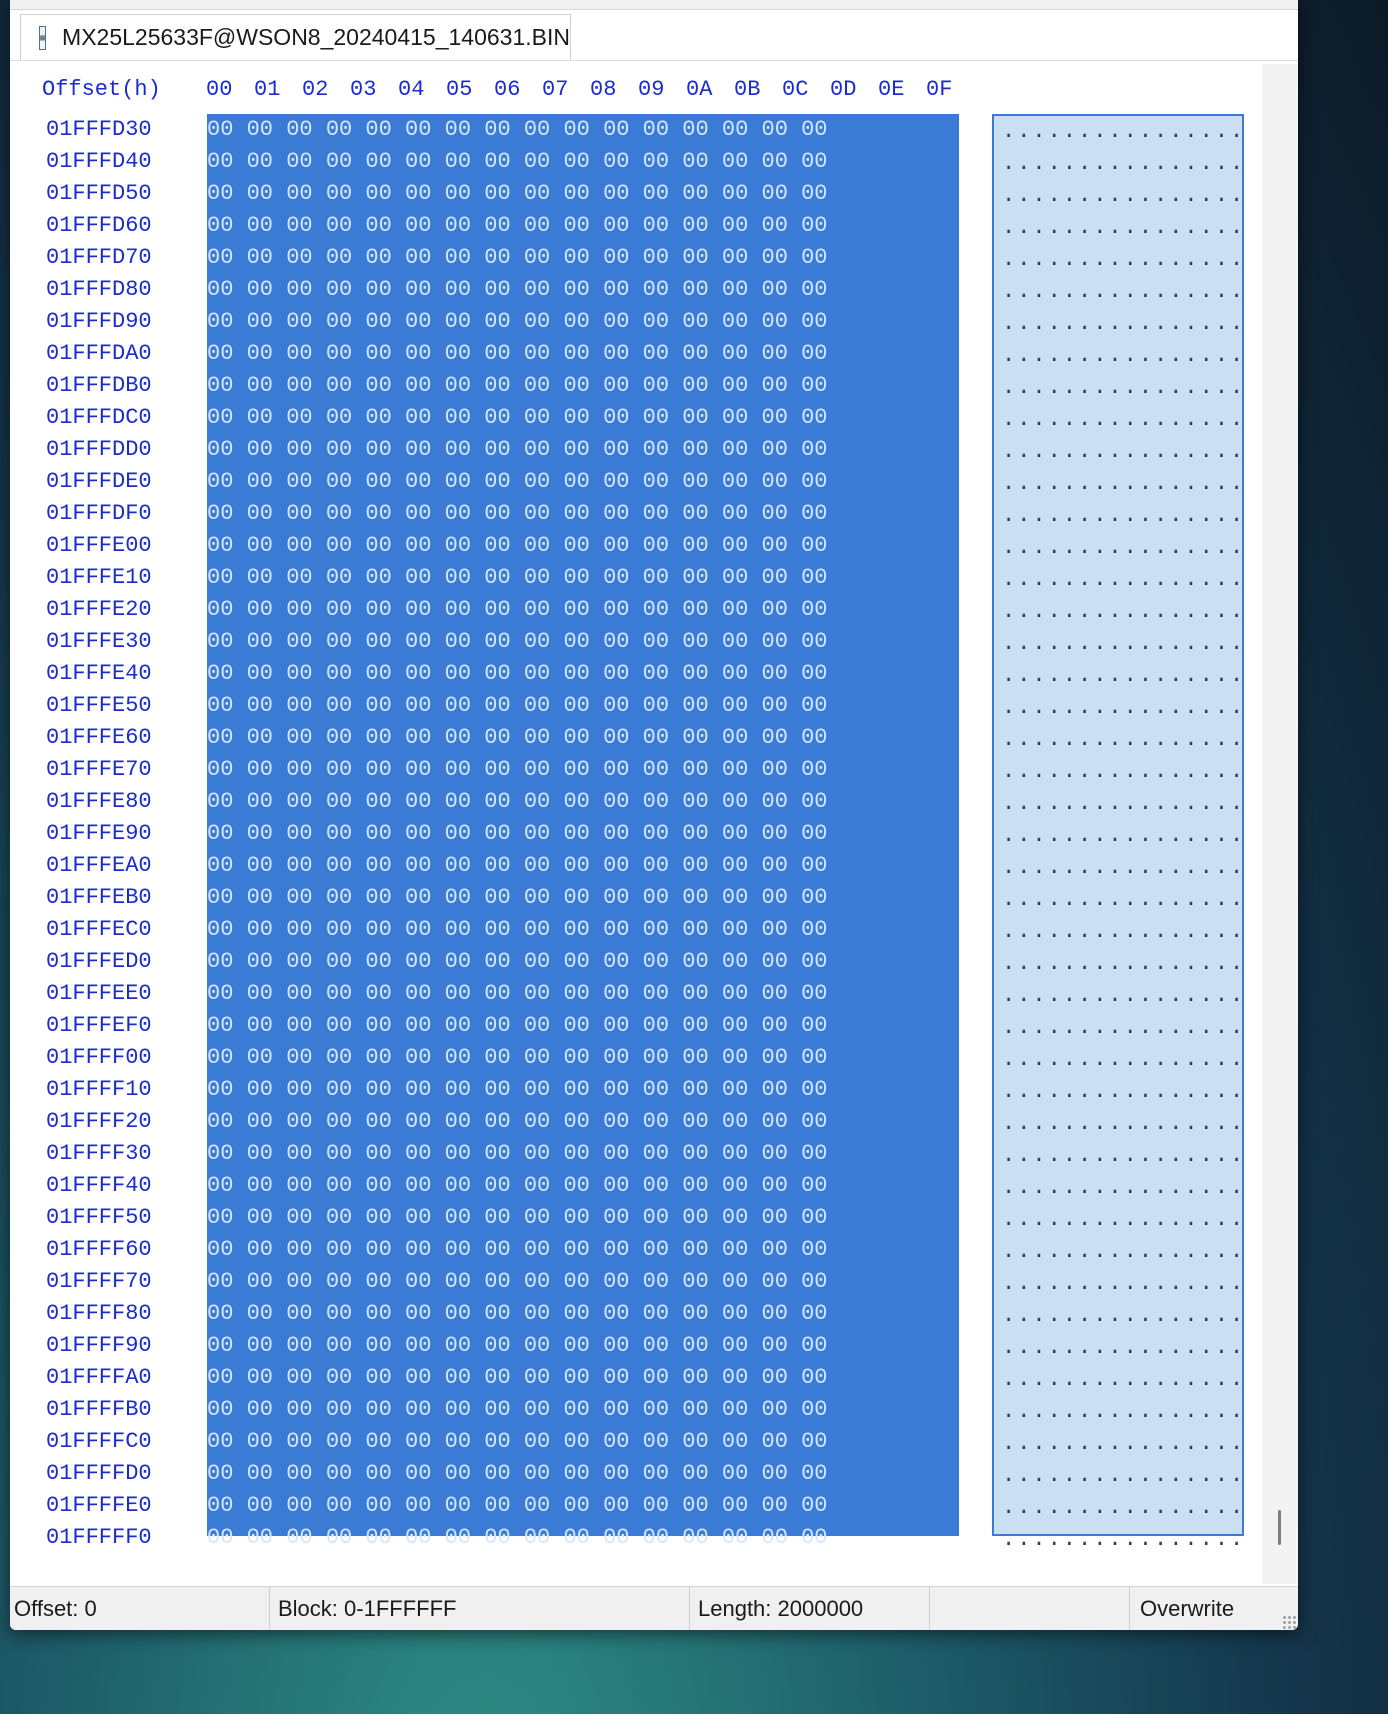 Image resolution: width=1388 pixels, height=1714 pixels. I want to click on resize-grip-icon, so click(1289, 1622).